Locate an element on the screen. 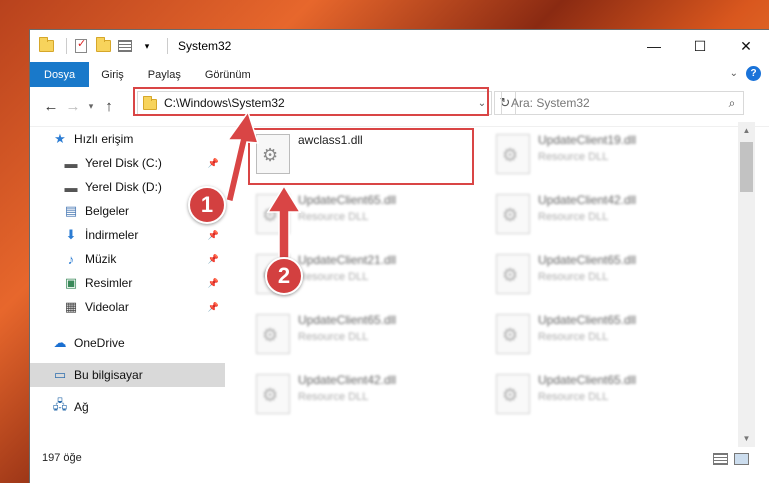  network-icon: 🖧 is located at coordinates (60, 404).